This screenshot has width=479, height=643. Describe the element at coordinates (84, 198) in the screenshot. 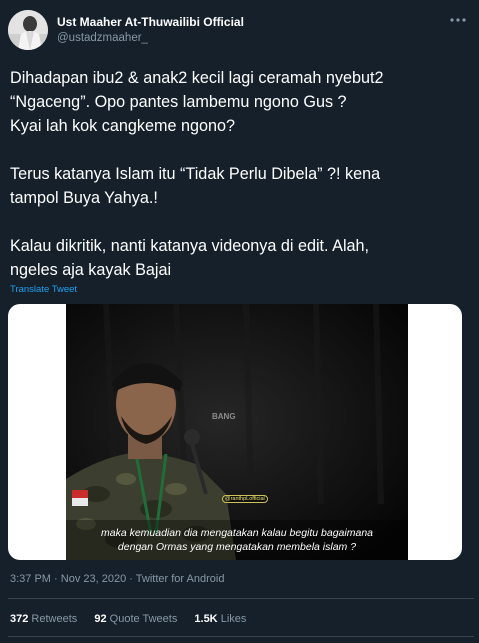

I see `tweet-line: tampol Buya Yahya.!` at that location.